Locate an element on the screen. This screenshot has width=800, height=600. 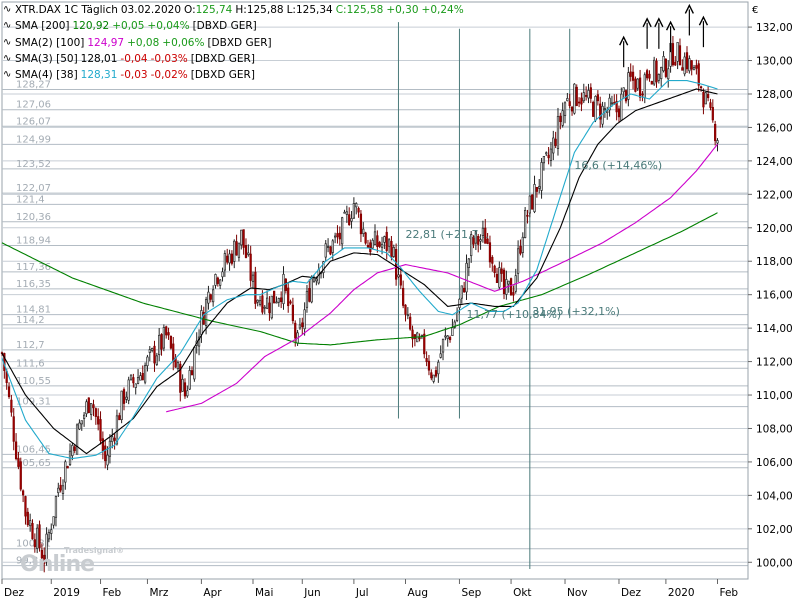
price-level-label: 116,35 is located at coordinates (33, 284).